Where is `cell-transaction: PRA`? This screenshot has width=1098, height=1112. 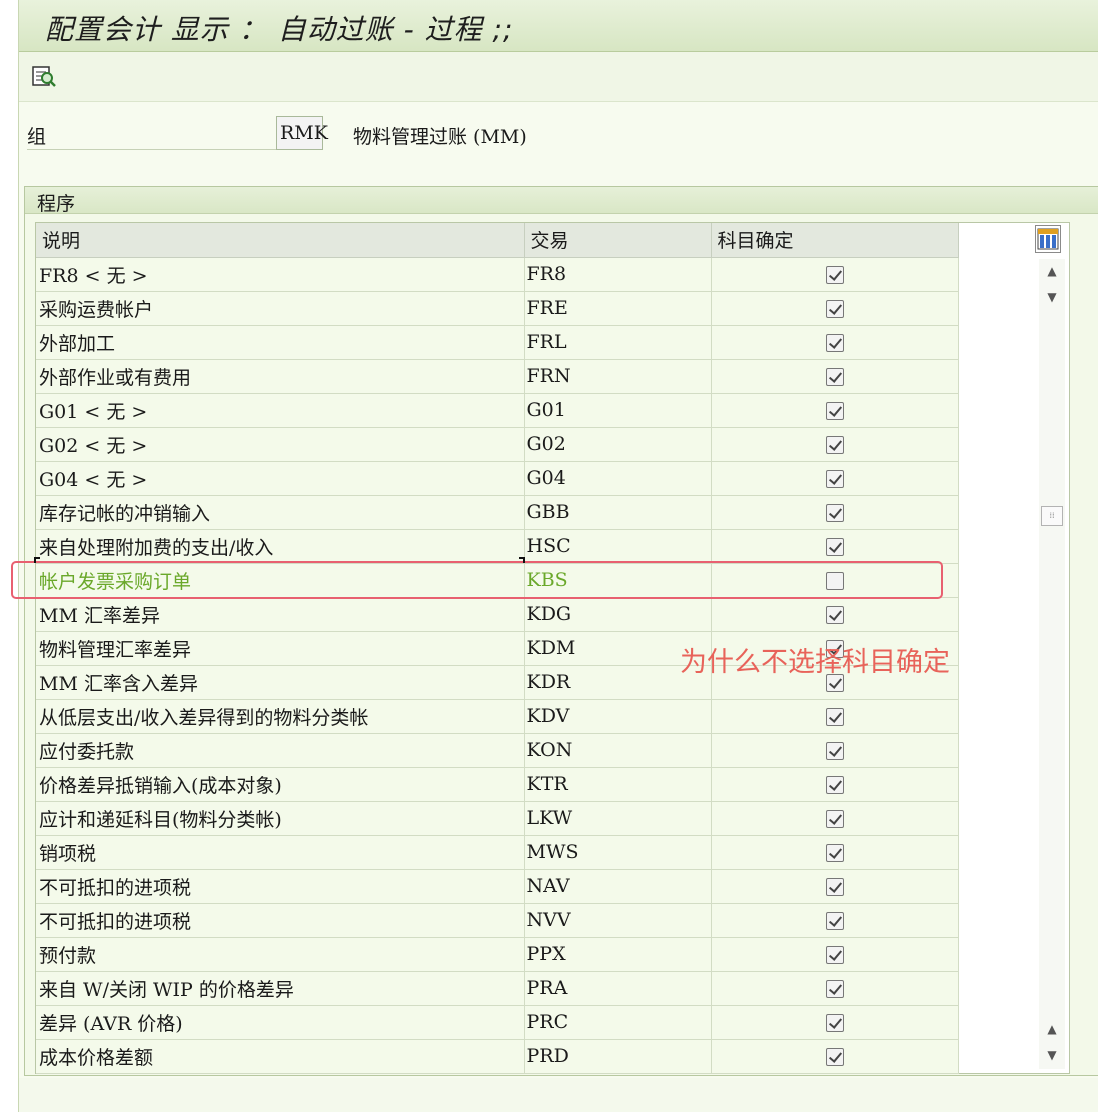 cell-transaction: PRA is located at coordinates (618, 988).